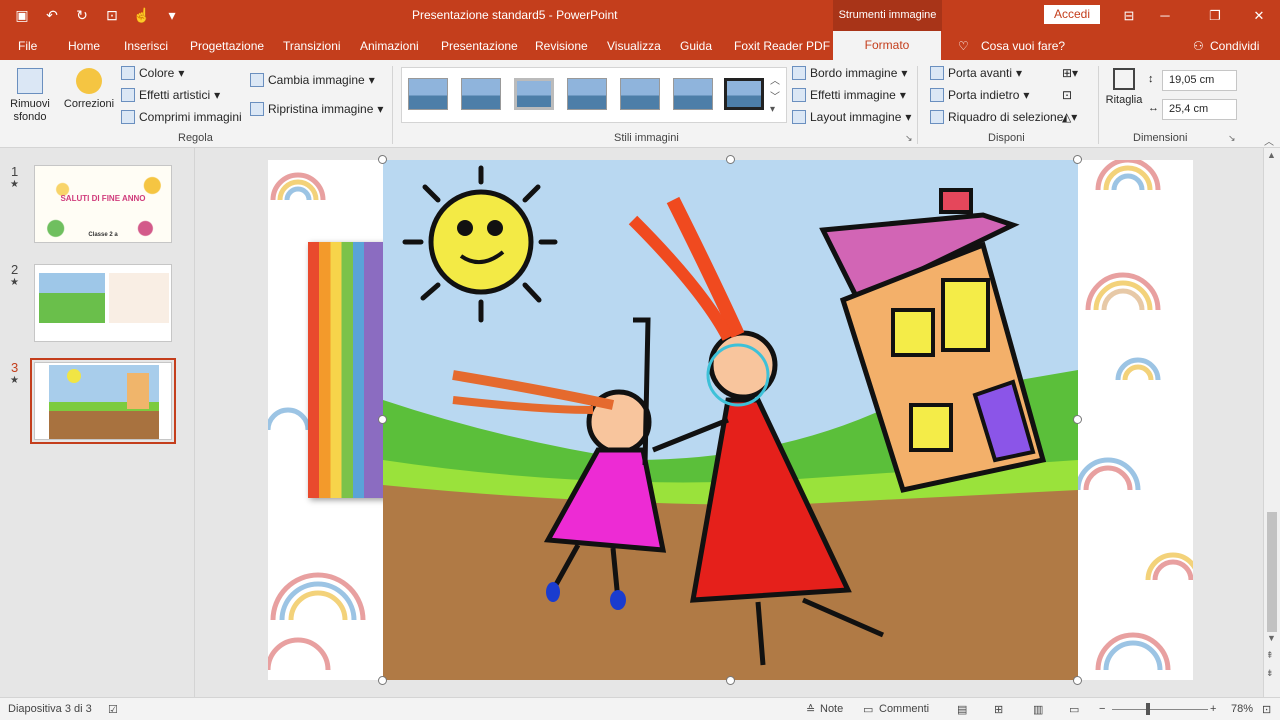 The height and width of the screenshot is (720, 1280). Describe the element at coordinates (996, 117) in the screenshot. I see `selection-pane-button: Riquadro di selezione` at that location.